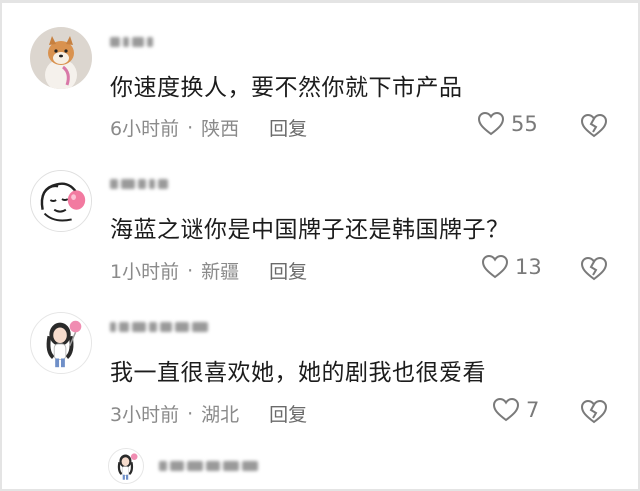 Image resolution: width=640 pixels, height=491 pixels. I want to click on like-count: 7, so click(533, 409).